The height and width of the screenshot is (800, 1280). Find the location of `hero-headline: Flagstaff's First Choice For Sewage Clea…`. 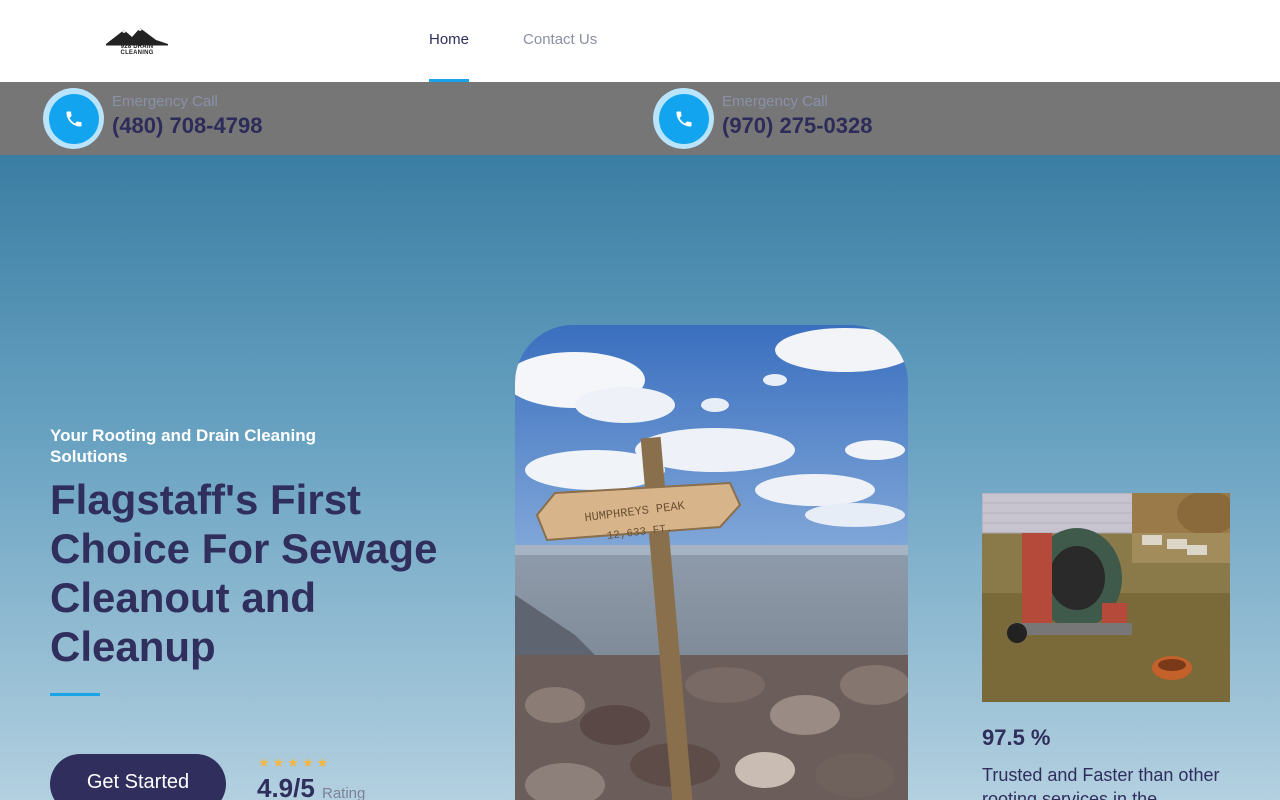

hero-headline: Flagstaff's First Choice For Sewage Clea… is located at coordinates (244, 573).